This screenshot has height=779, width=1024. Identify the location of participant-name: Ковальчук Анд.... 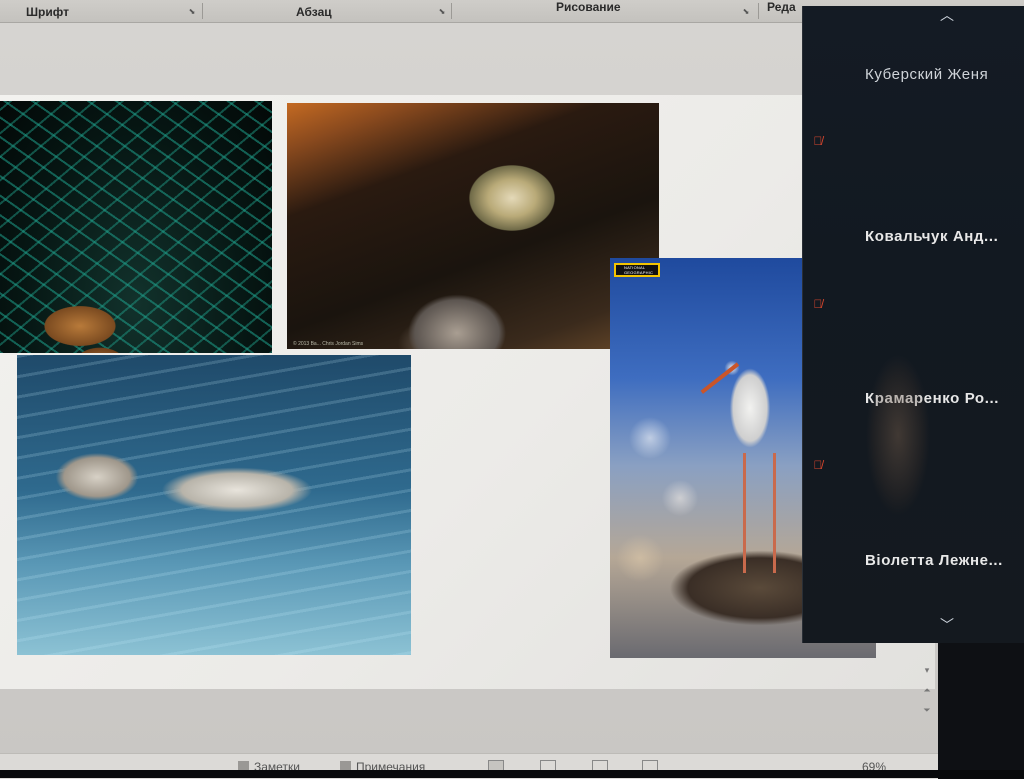
(932, 236).